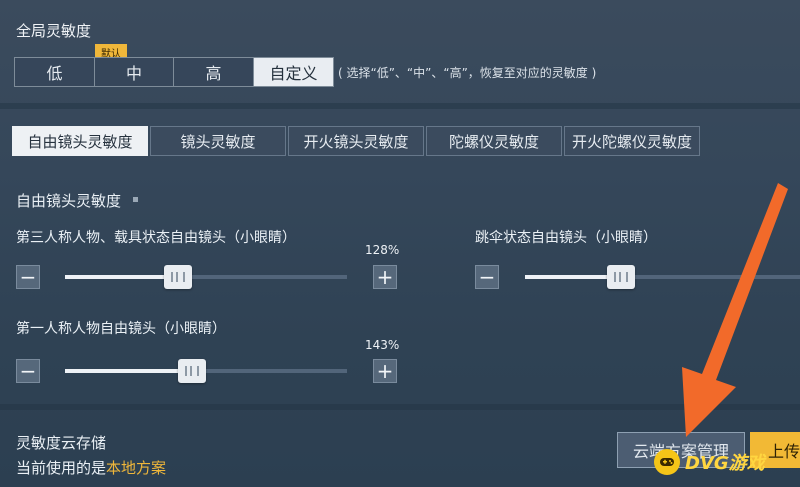 The width and height of the screenshot is (800, 487). I want to click on watermark-text: DVG游戏, so click(725, 463).